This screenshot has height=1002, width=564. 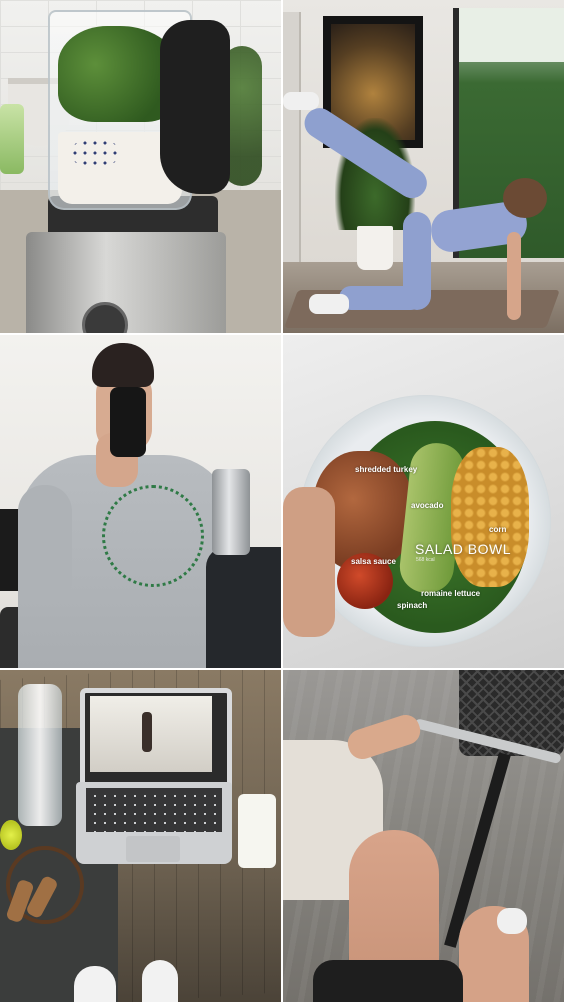 What do you see at coordinates (195, 107) in the screenshot?
I see `blender-handle` at bounding box center [195, 107].